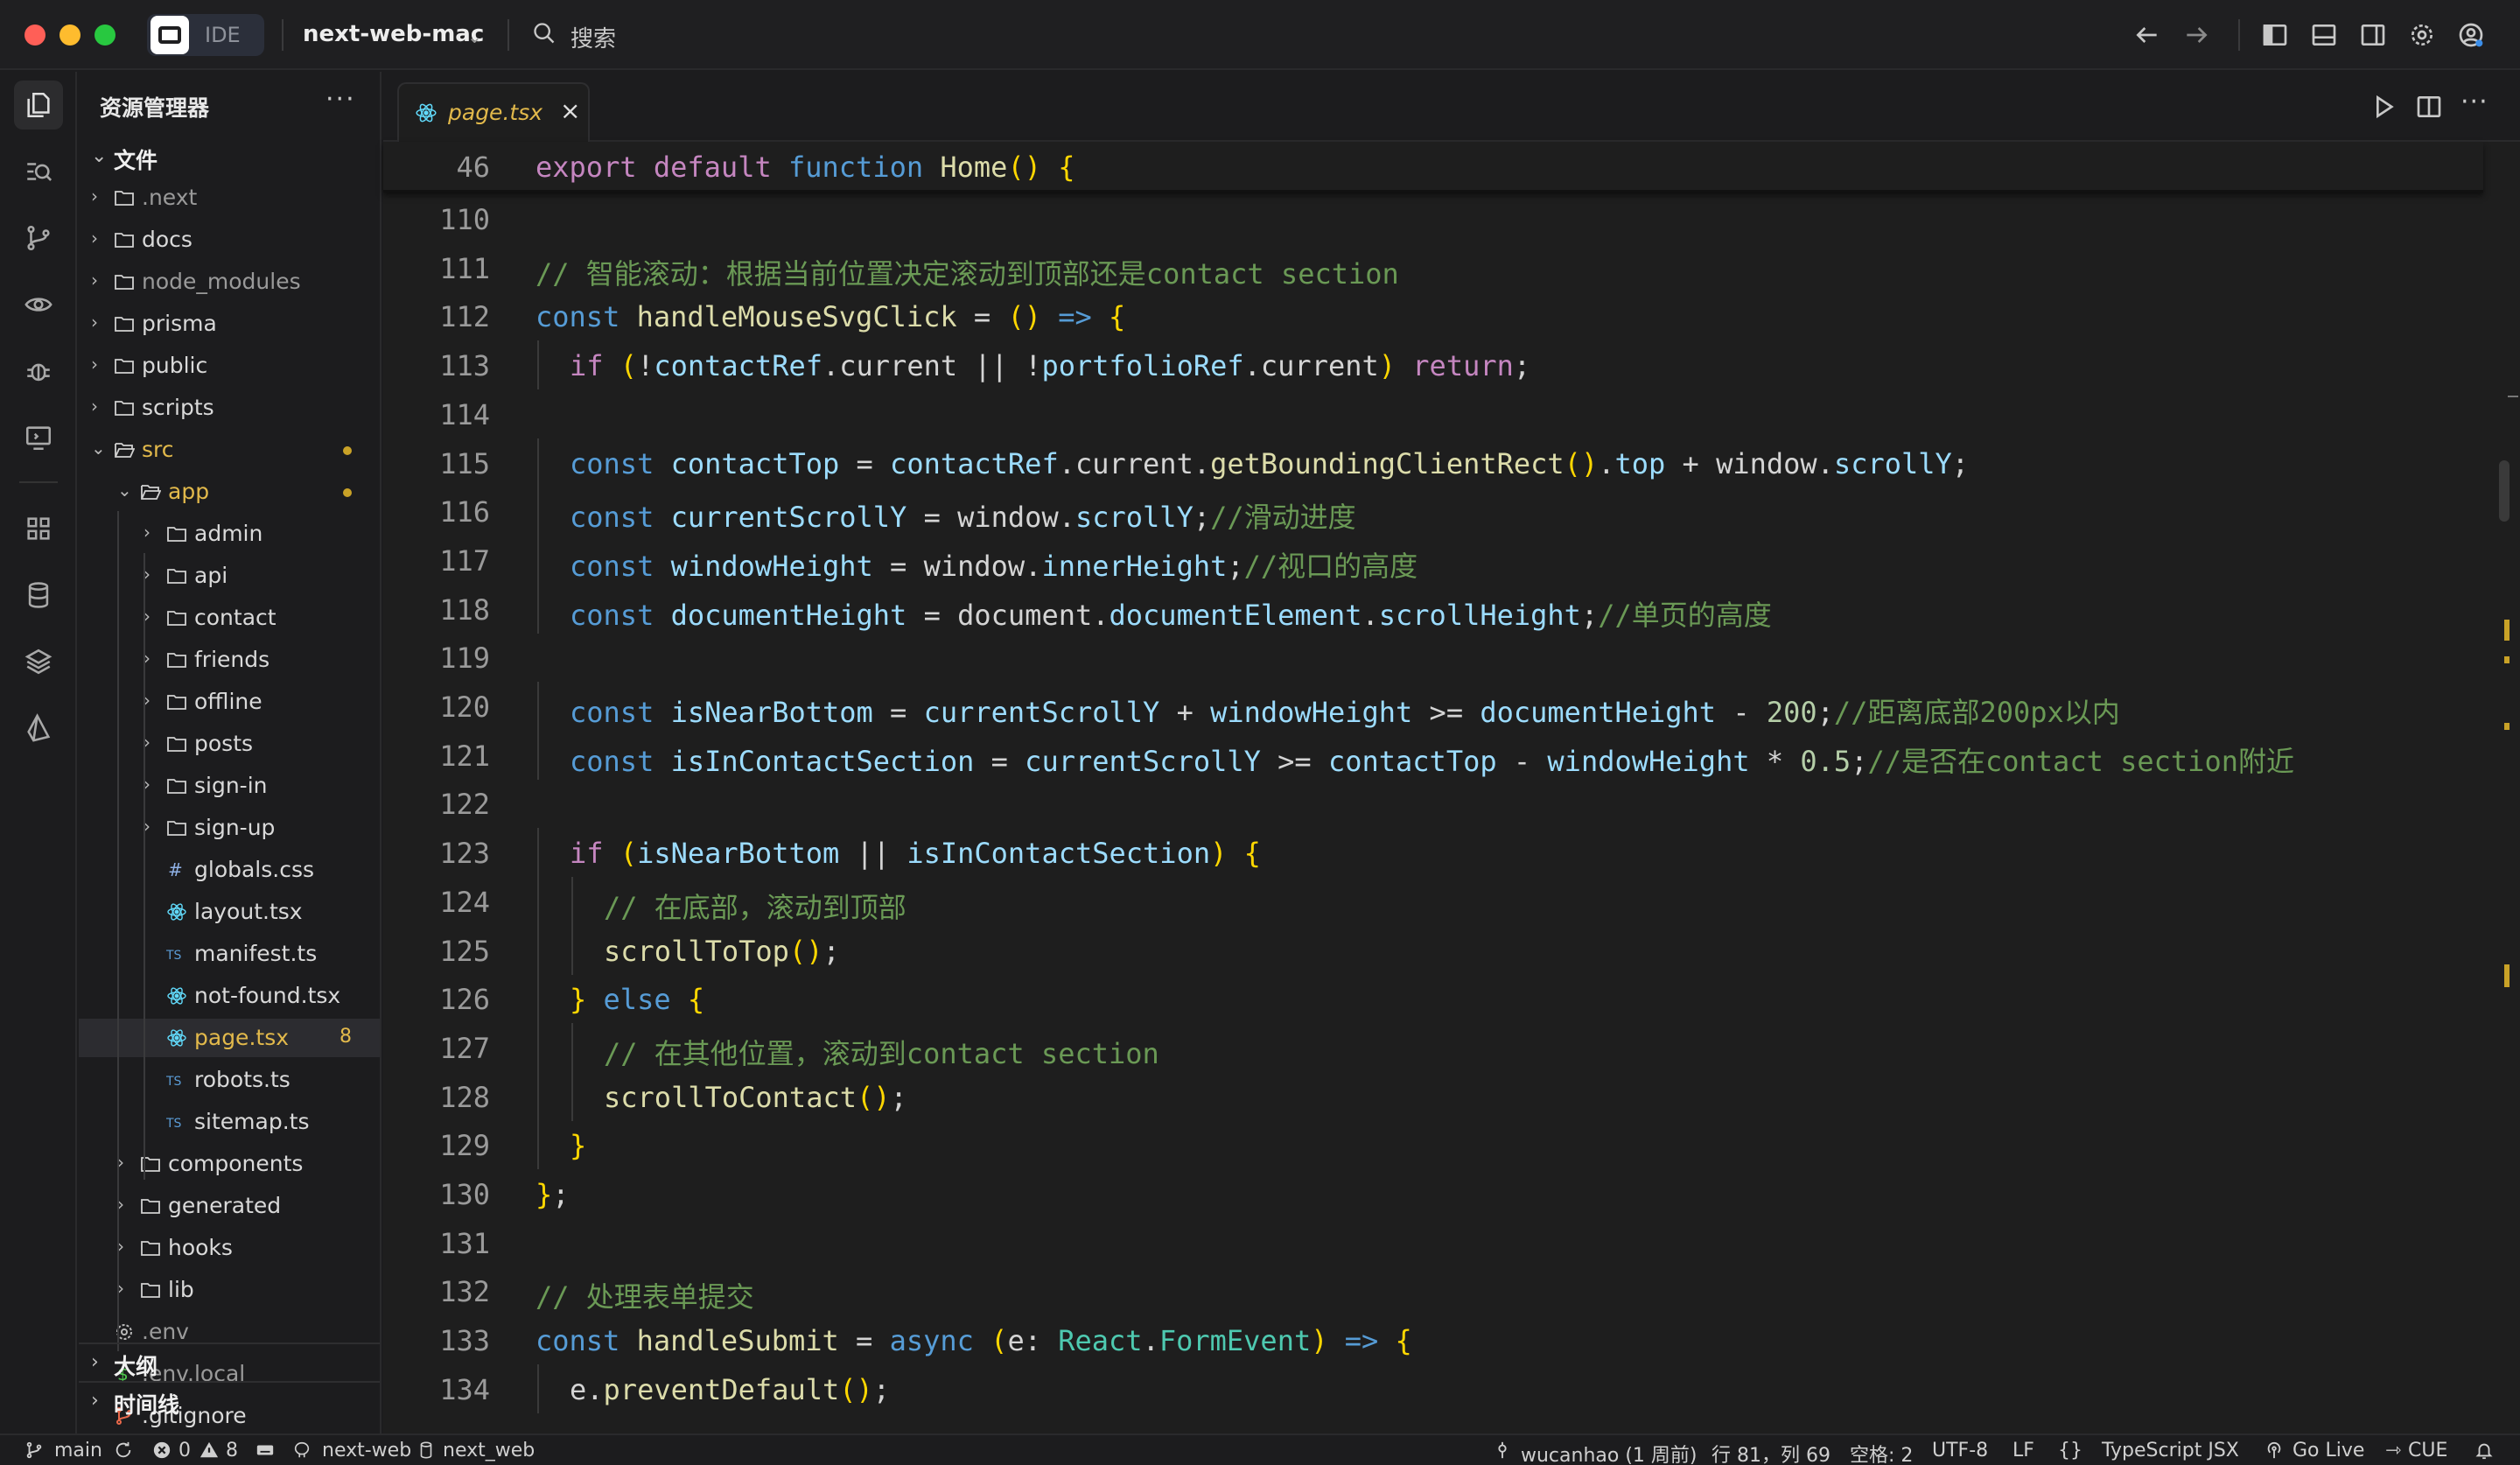 This screenshot has width=2520, height=1465. What do you see at coordinates (229, 1038) in the screenshot?
I see `file-tree-item: page.tsx 8` at bounding box center [229, 1038].